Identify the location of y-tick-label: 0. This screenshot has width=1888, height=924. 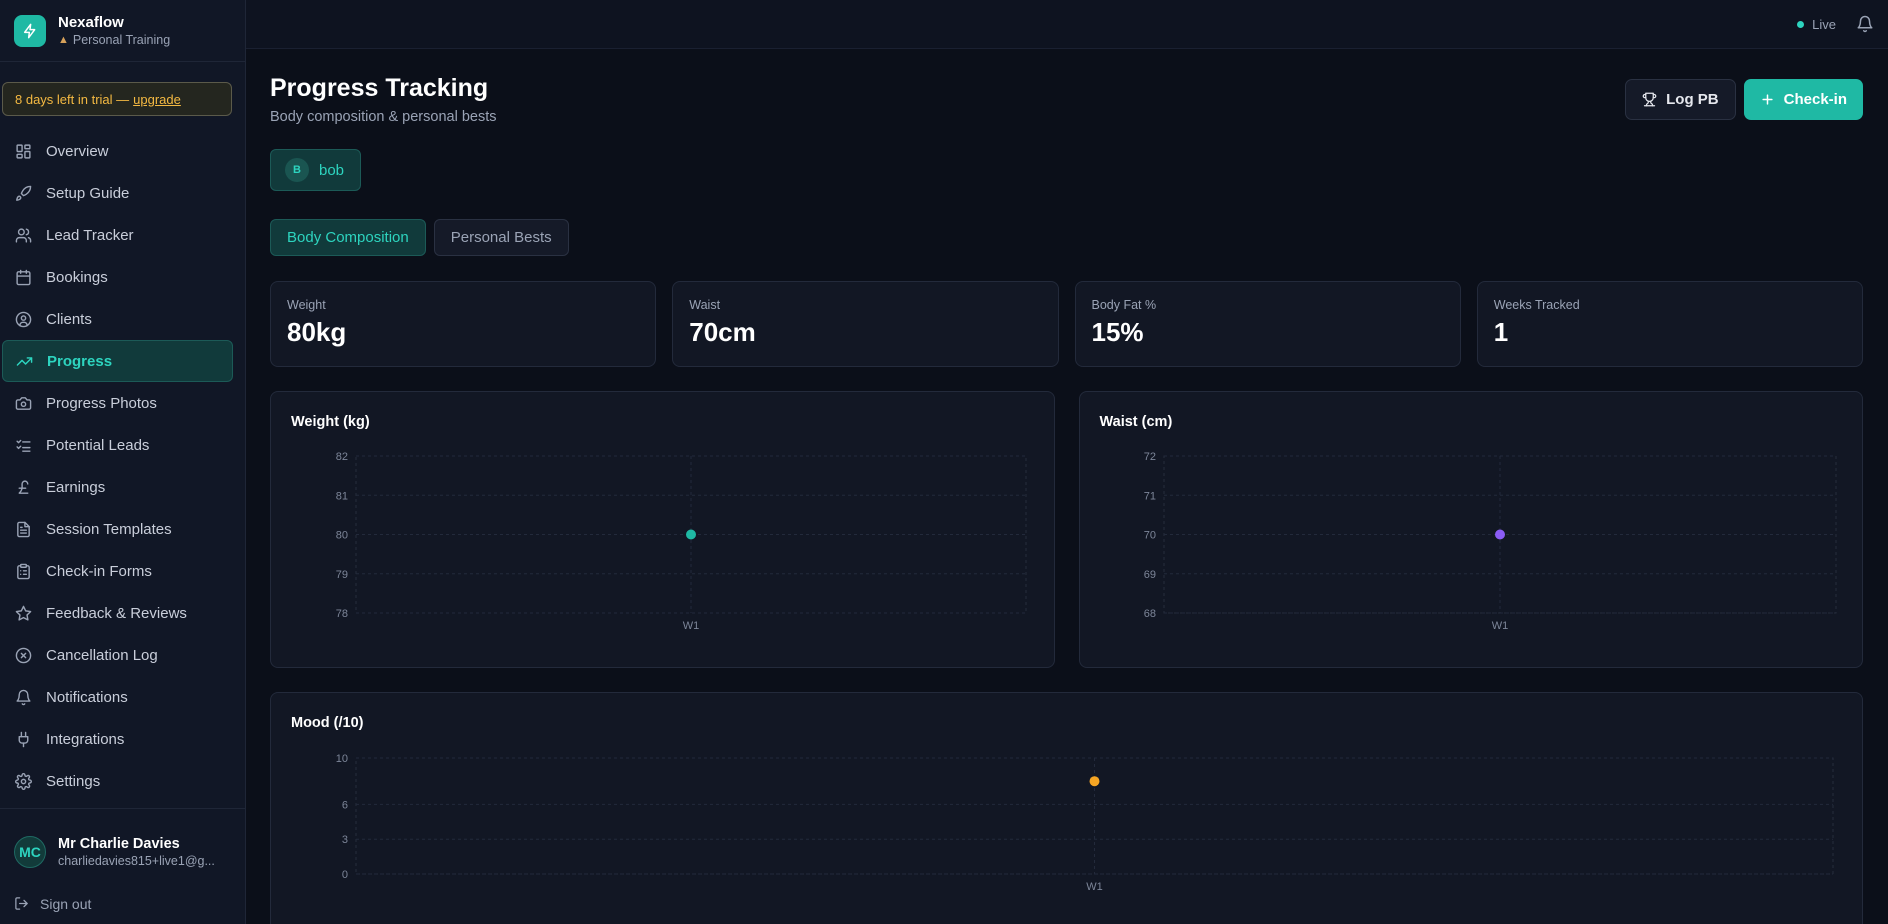
(345, 875).